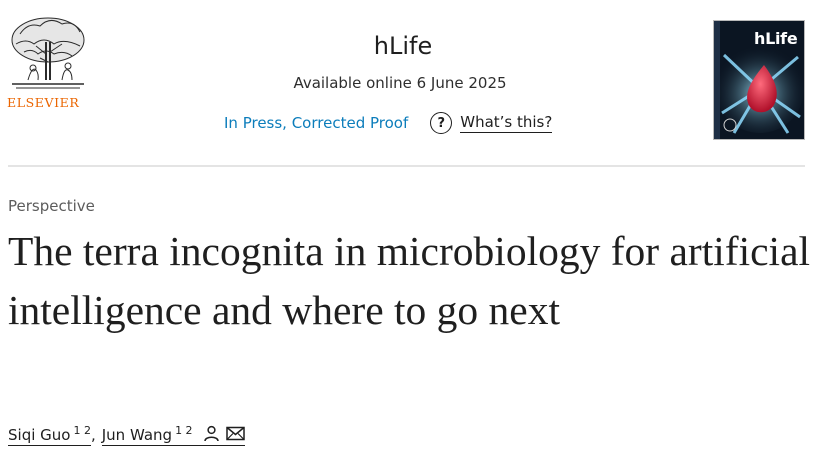  I want to click on publisher-wordmark: ELSEVIER, so click(43, 102).